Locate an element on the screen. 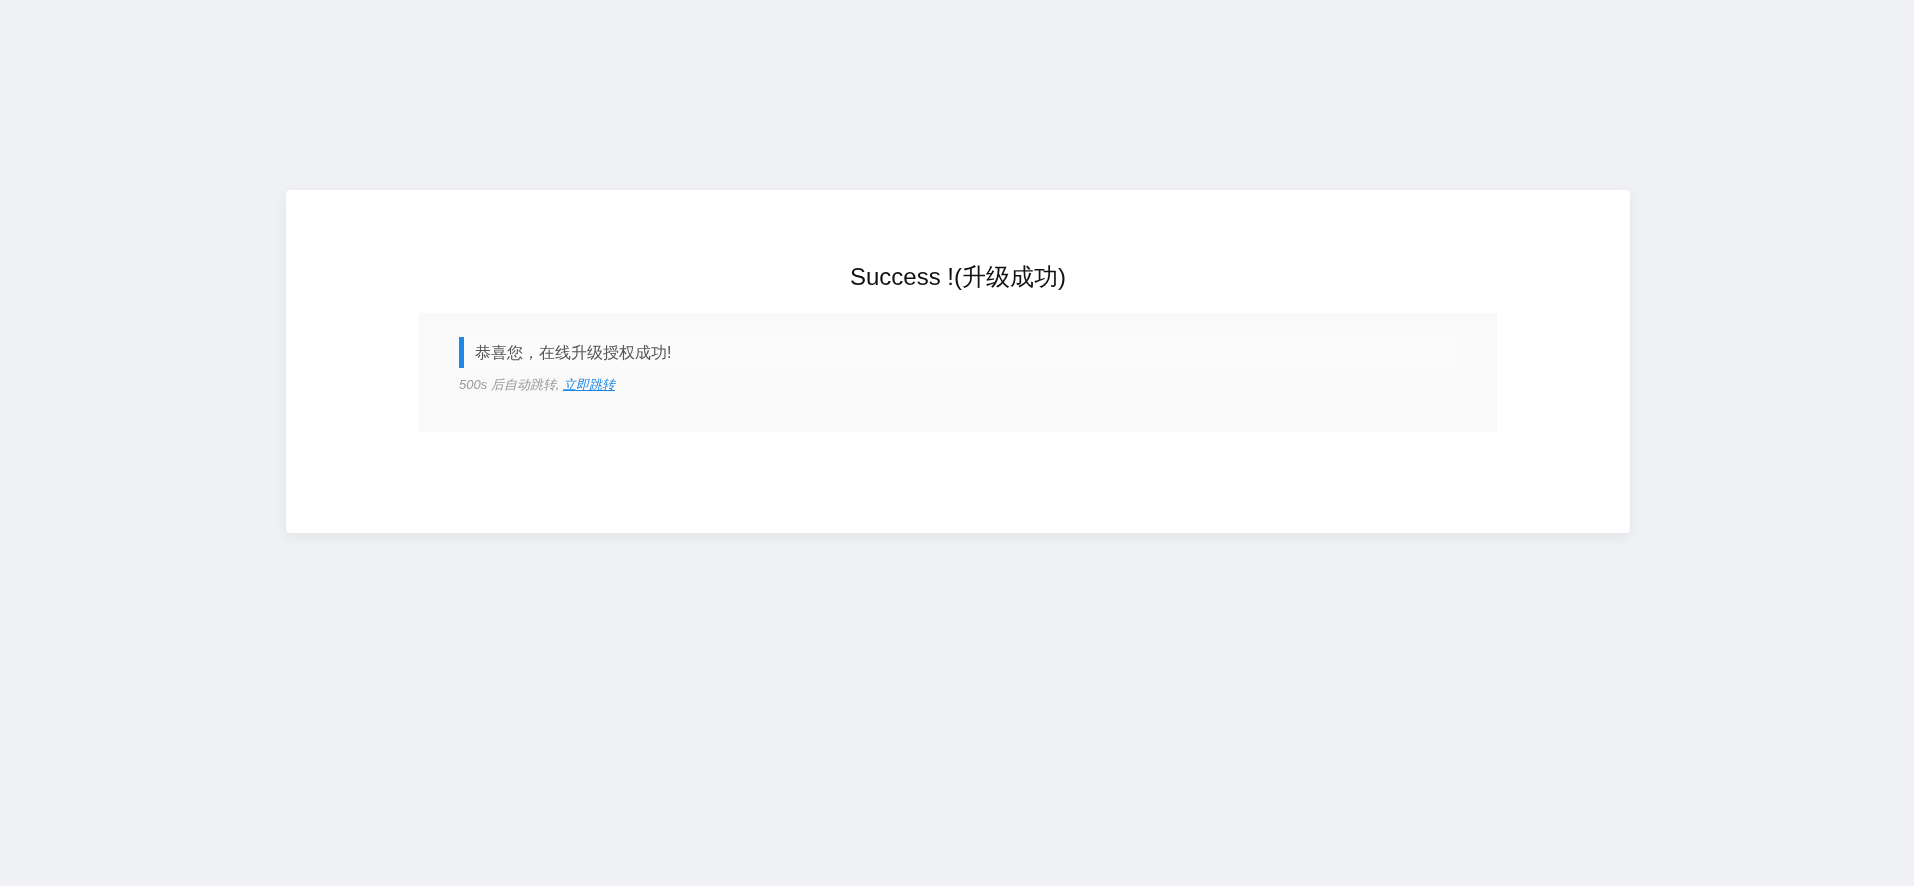  redirect-now-link: 立即跳转 is located at coordinates (589, 384).